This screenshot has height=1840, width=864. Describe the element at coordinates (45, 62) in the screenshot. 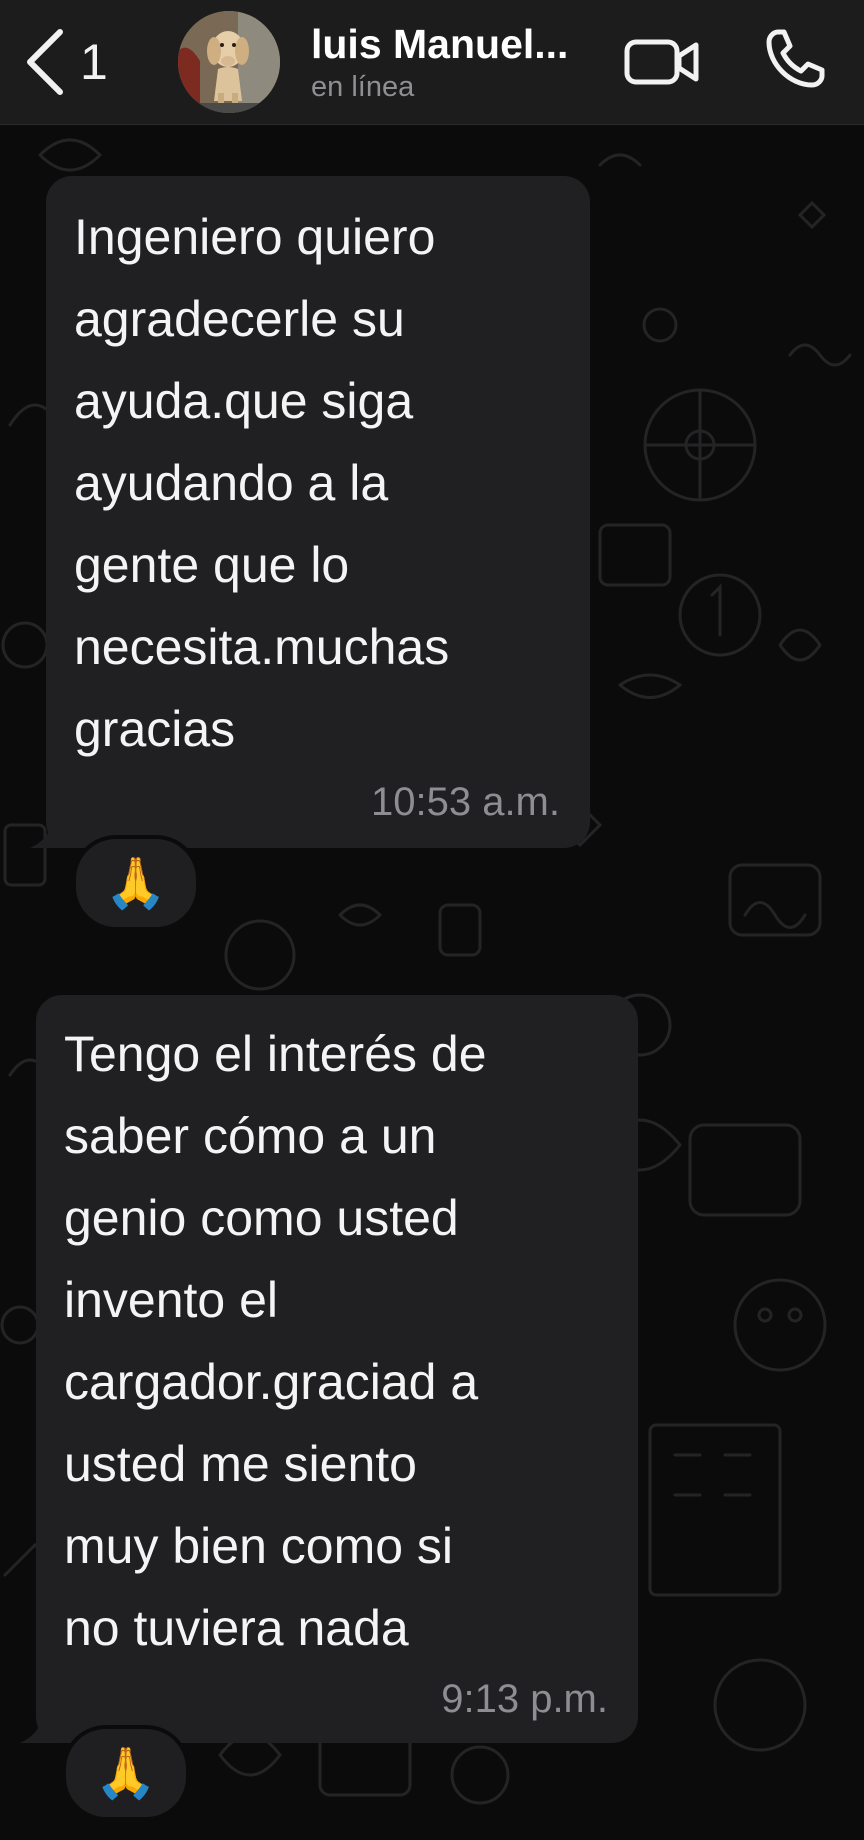

I see `chevron-left-icon` at that location.